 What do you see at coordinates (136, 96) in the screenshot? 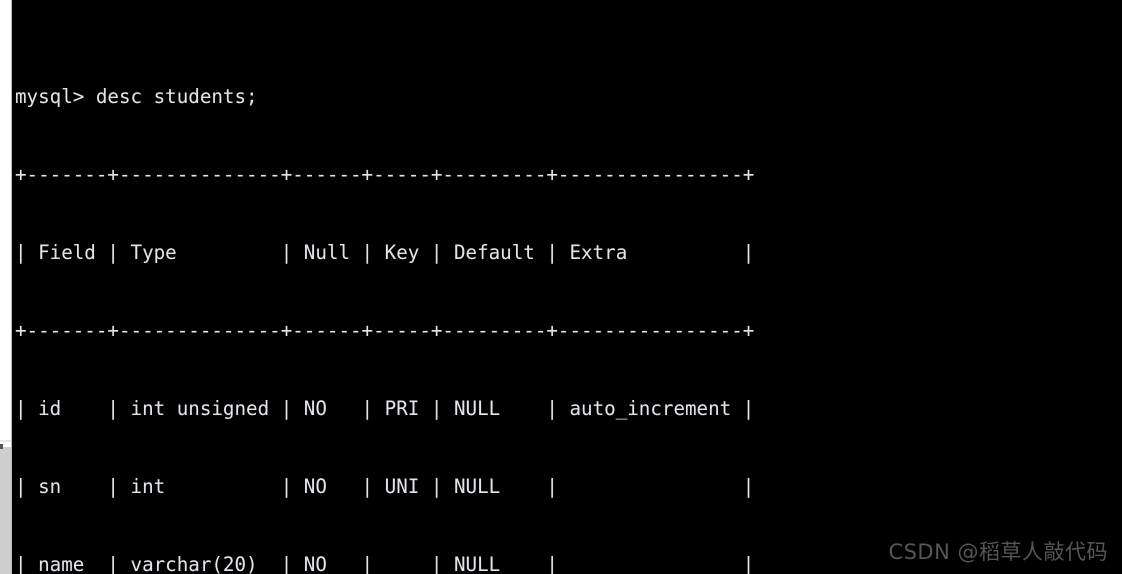
I see `prompt-line-desc: mysql> desc students;` at bounding box center [136, 96].